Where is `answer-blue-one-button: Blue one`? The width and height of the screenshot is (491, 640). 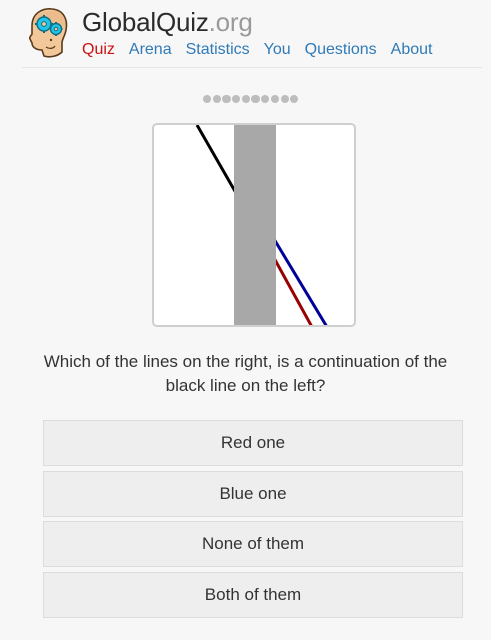 answer-blue-one-button: Blue one is located at coordinates (253, 493).